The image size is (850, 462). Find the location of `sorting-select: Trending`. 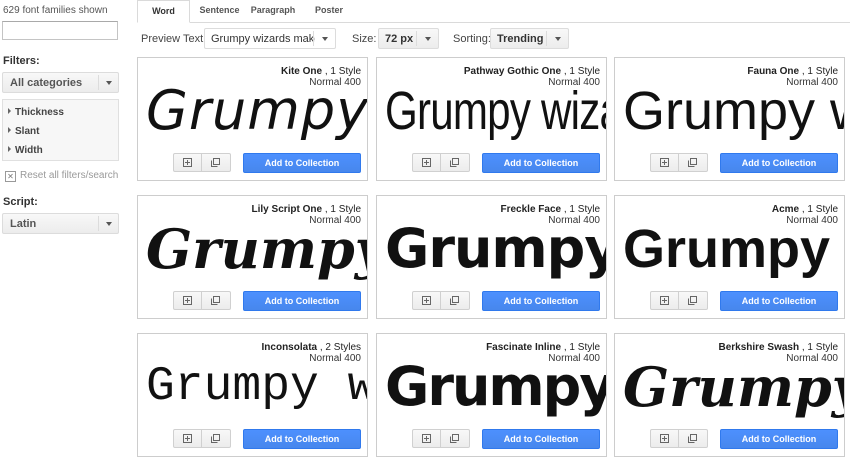

sorting-select: Trending is located at coordinates (529, 38).